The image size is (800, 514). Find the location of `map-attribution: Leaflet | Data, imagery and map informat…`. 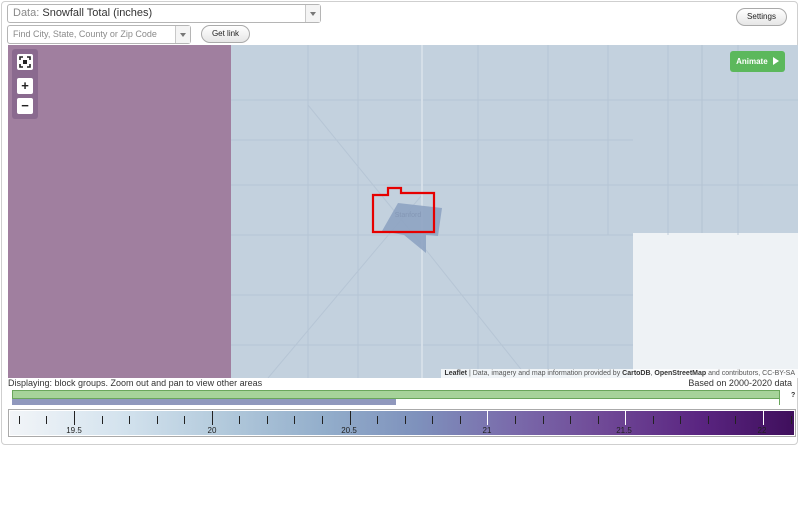

map-attribution: Leaflet | Data, imagery and map informat… is located at coordinates (619, 373).